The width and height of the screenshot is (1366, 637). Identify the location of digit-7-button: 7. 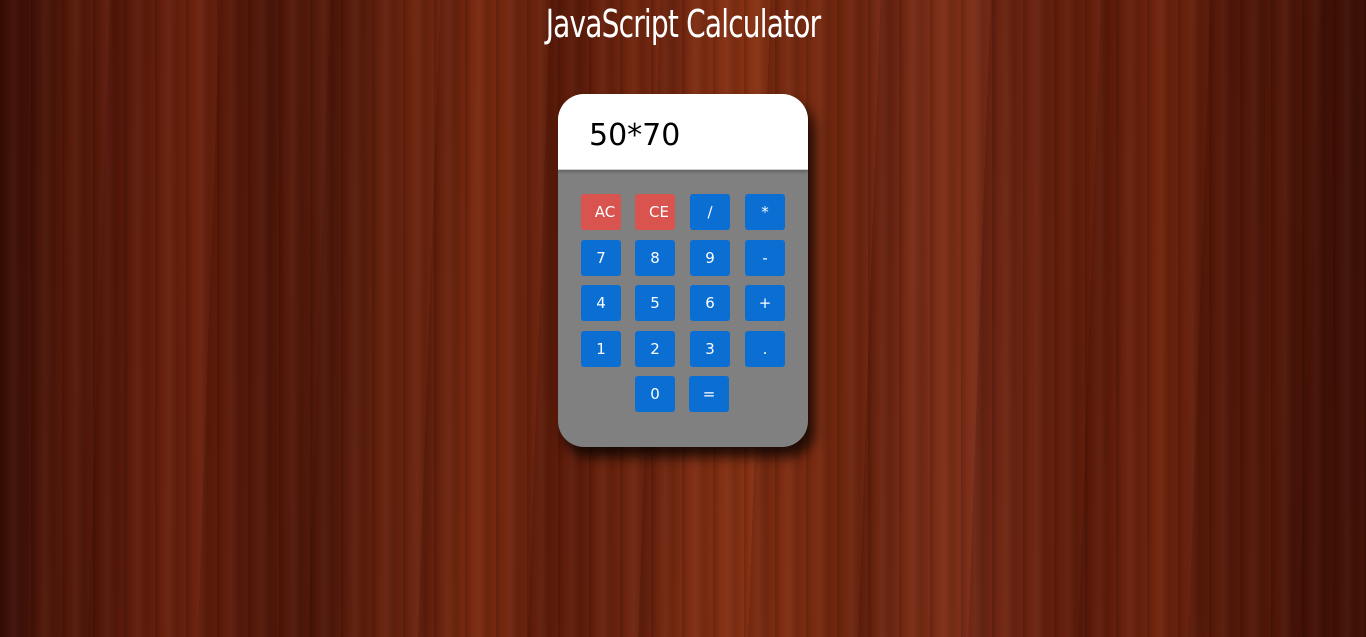
(601, 258).